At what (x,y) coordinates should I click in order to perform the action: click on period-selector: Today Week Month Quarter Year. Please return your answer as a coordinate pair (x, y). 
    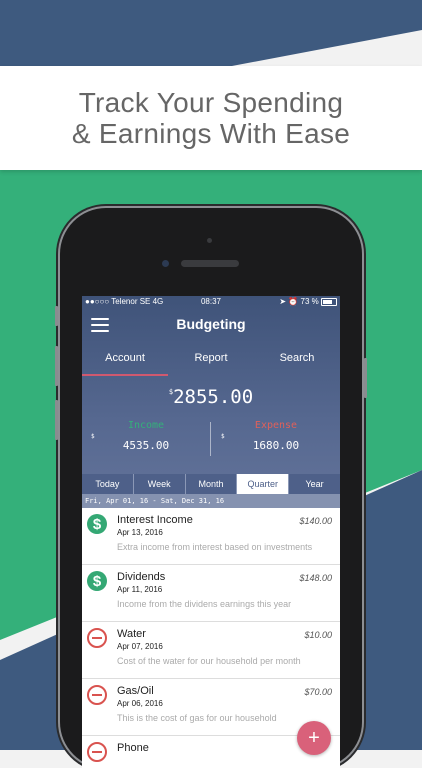
    Looking at the image, I should click on (211, 484).